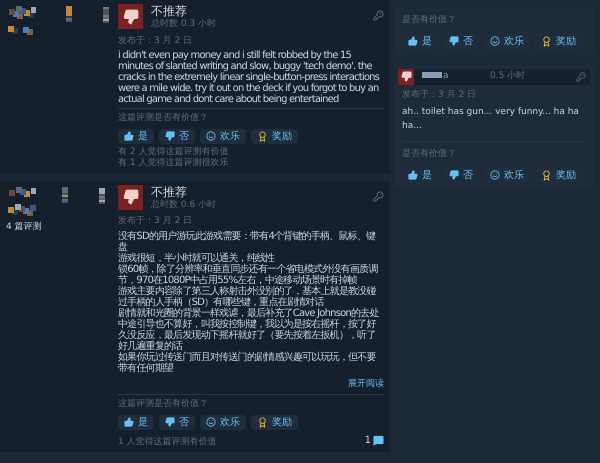  Describe the element at coordinates (249, 77) in the screenshot. I see `review-text: i didn't even pay money and i still felt robbed by the 15 minutes of slanted writing and slow, buggy 'tech demo'. the cracks in the extremely linear single-button-press interactions were a mile wide. try it out on the deck if you forgot to buy an actual game and dont care about being entertained` at that location.